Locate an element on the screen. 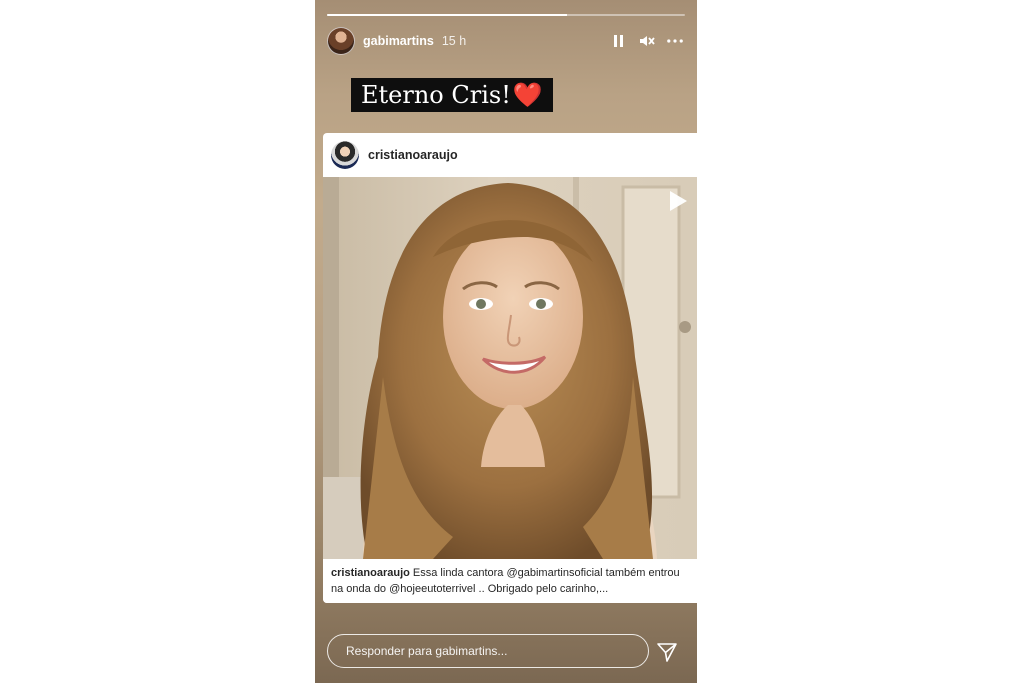 The image size is (1024, 683). story-progress is located at coordinates (506, 15).